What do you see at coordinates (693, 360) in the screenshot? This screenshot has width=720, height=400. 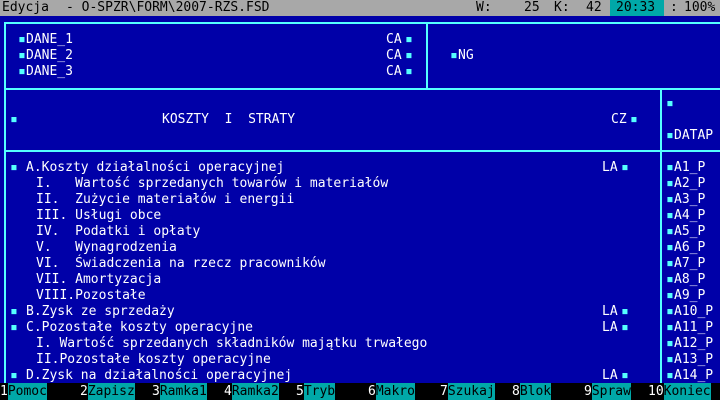 I see `row-code: A13_P` at bounding box center [693, 360].